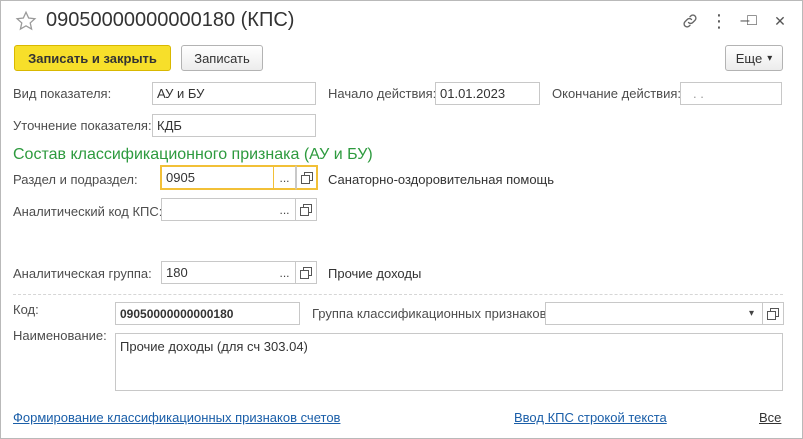 Image resolution: width=803 pixels, height=439 pixels. I want to click on group-dropdown-button: ▾, so click(752, 313).